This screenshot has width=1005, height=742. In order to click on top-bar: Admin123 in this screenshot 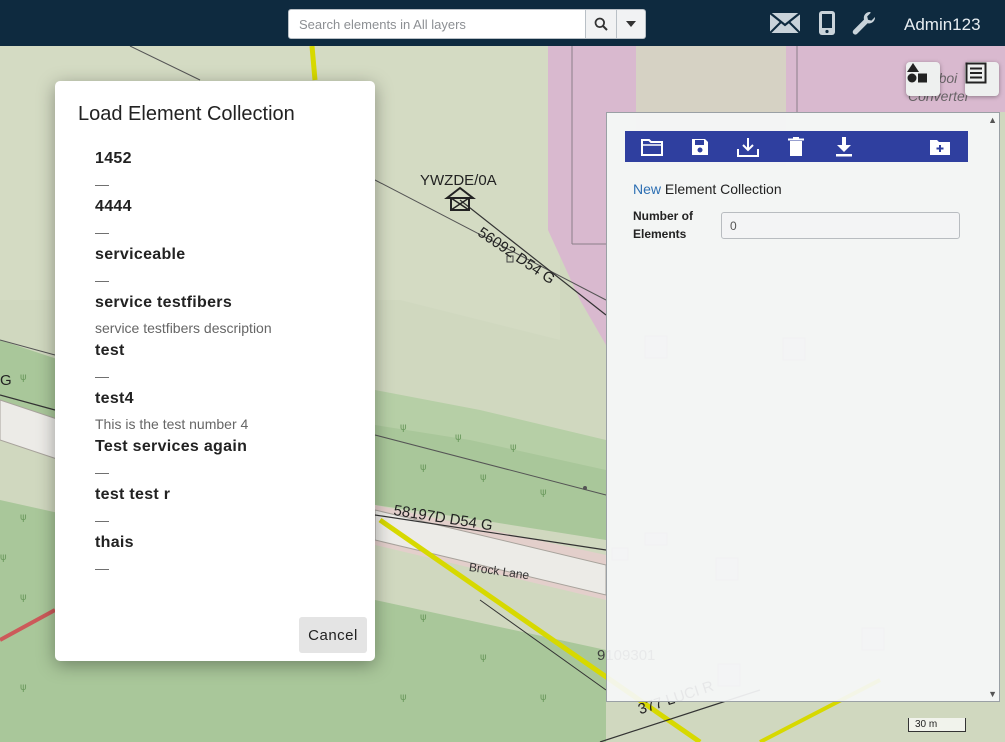, I will do `click(502, 23)`.